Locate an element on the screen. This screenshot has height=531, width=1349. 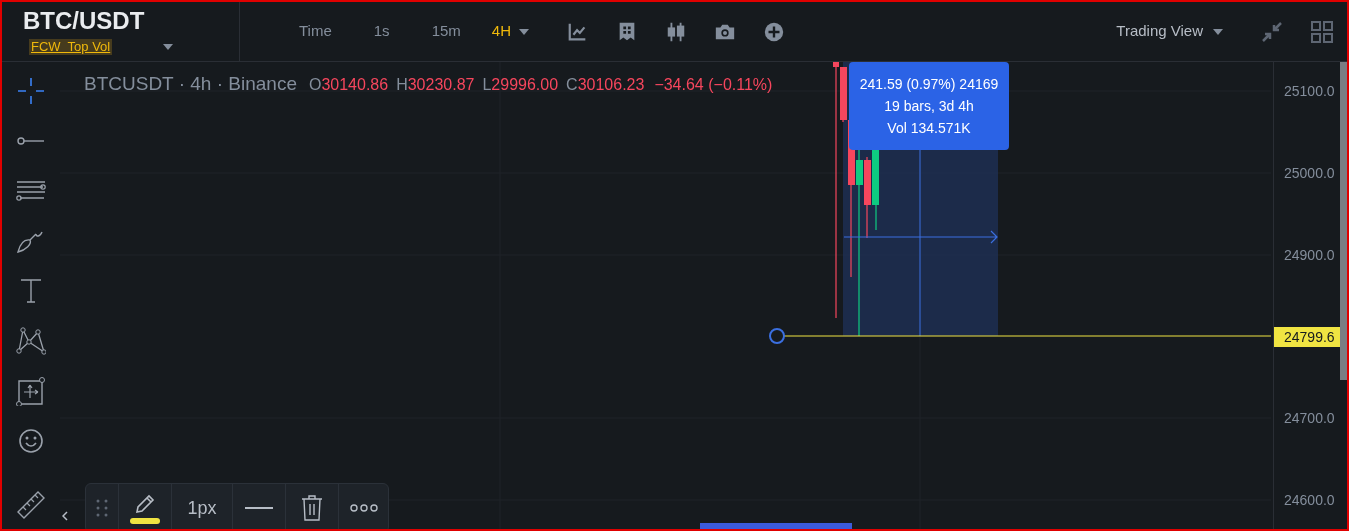
interval-tab: 15m is located at coordinates (446, 31).